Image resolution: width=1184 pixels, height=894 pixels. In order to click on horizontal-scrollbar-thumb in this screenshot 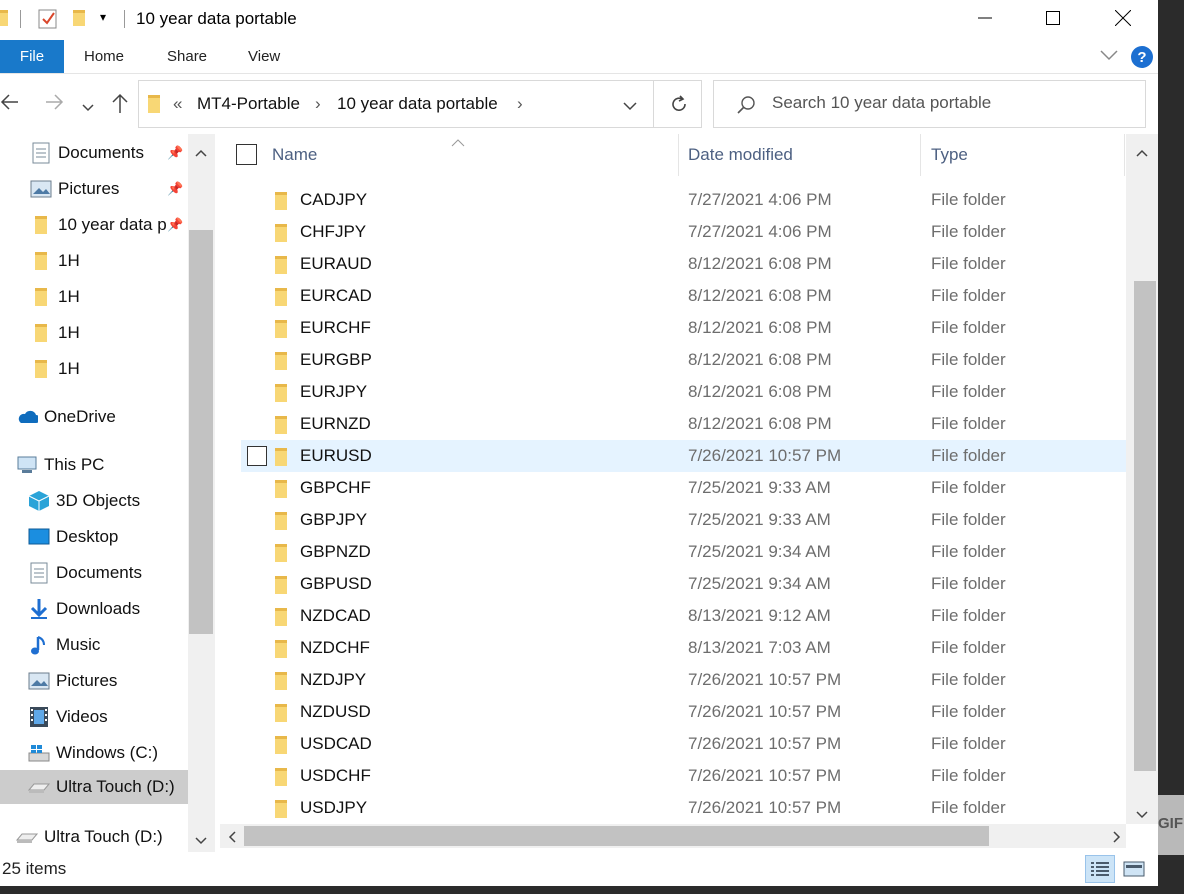, I will do `click(616, 836)`.